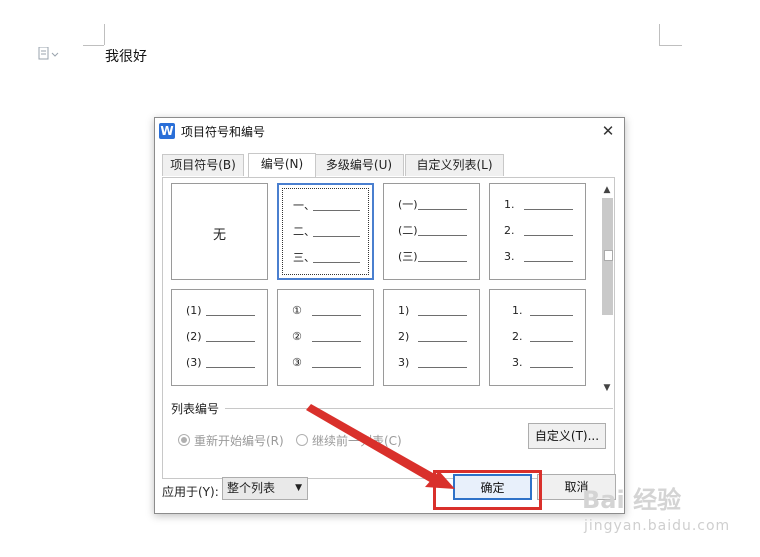 This screenshot has height=557, width=760. Describe the element at coordinates (325, 363) in the screenshot. I see `style-row: ③` at that location.